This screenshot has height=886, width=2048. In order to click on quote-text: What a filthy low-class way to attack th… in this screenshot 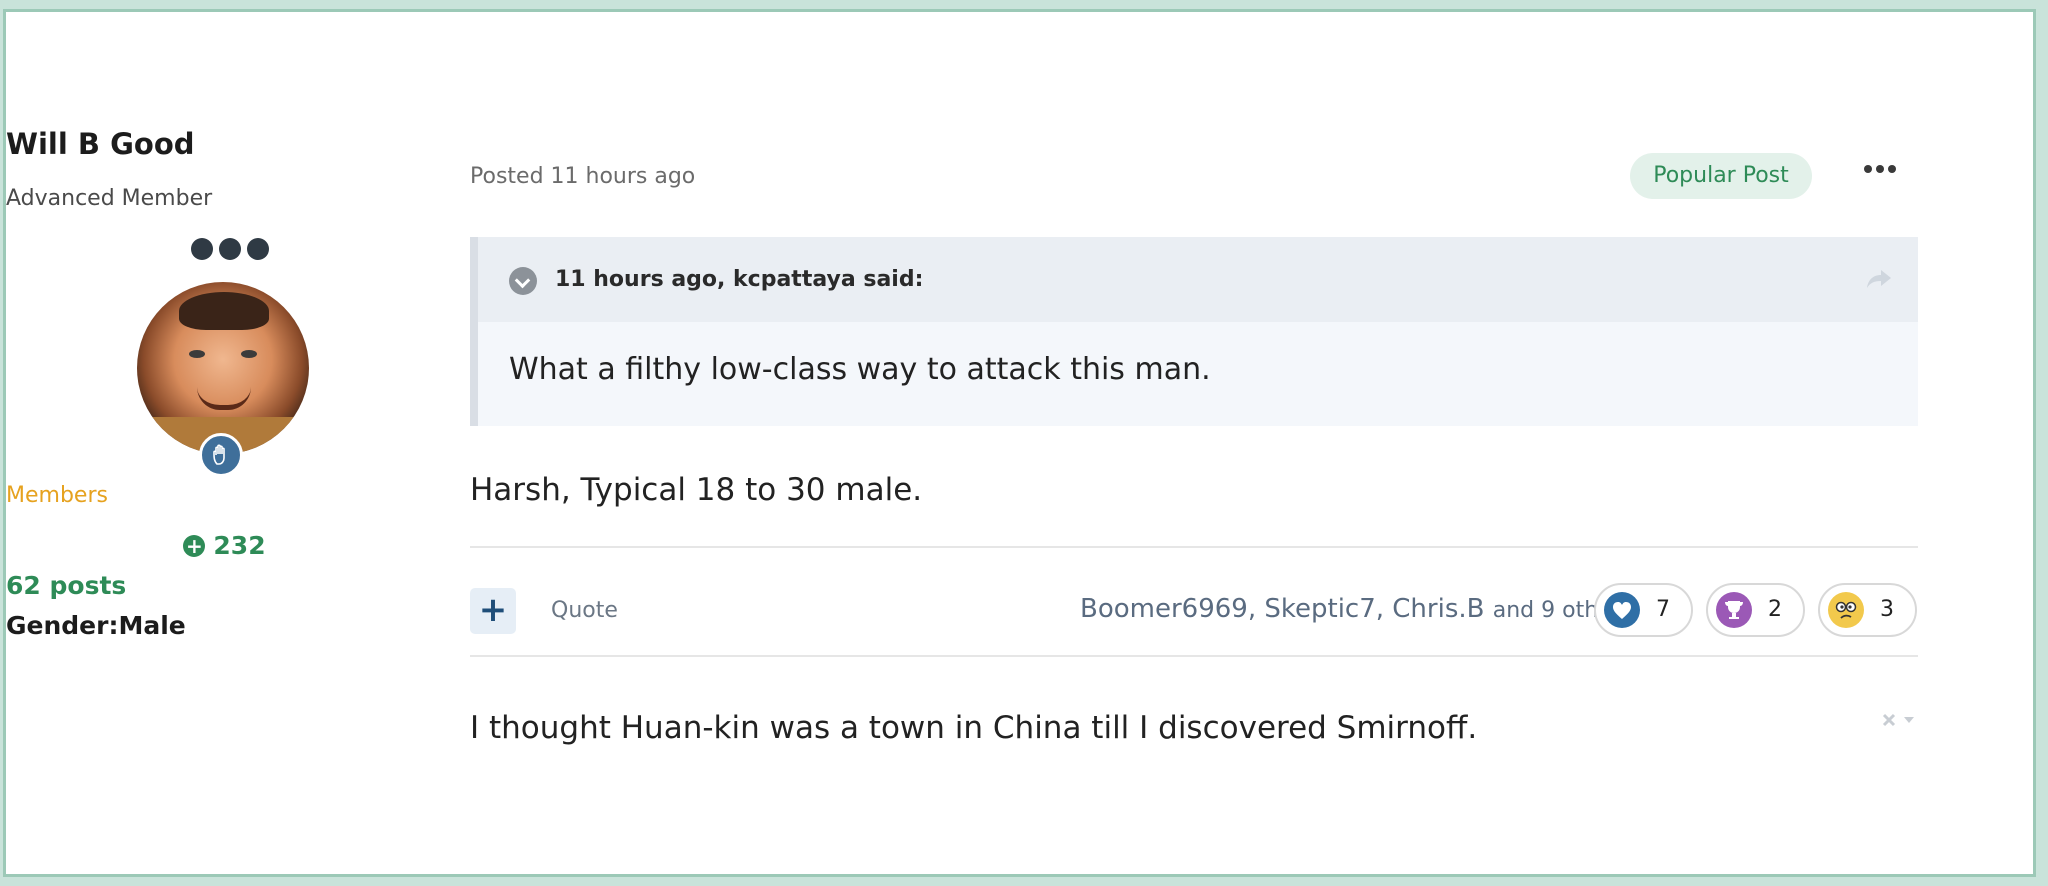, I will do `click(860, 369)`.